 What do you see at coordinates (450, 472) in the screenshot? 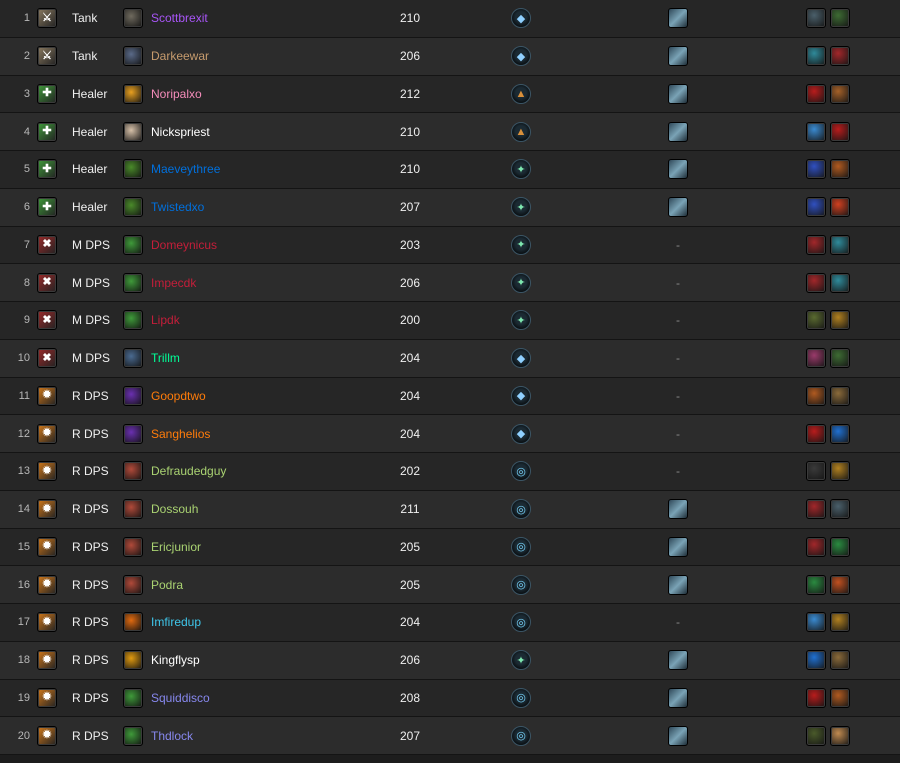
I see `table-row: 13 ✹ R DPS Defraudedguy 202 ◎ -` at bounding box center [450, 472].